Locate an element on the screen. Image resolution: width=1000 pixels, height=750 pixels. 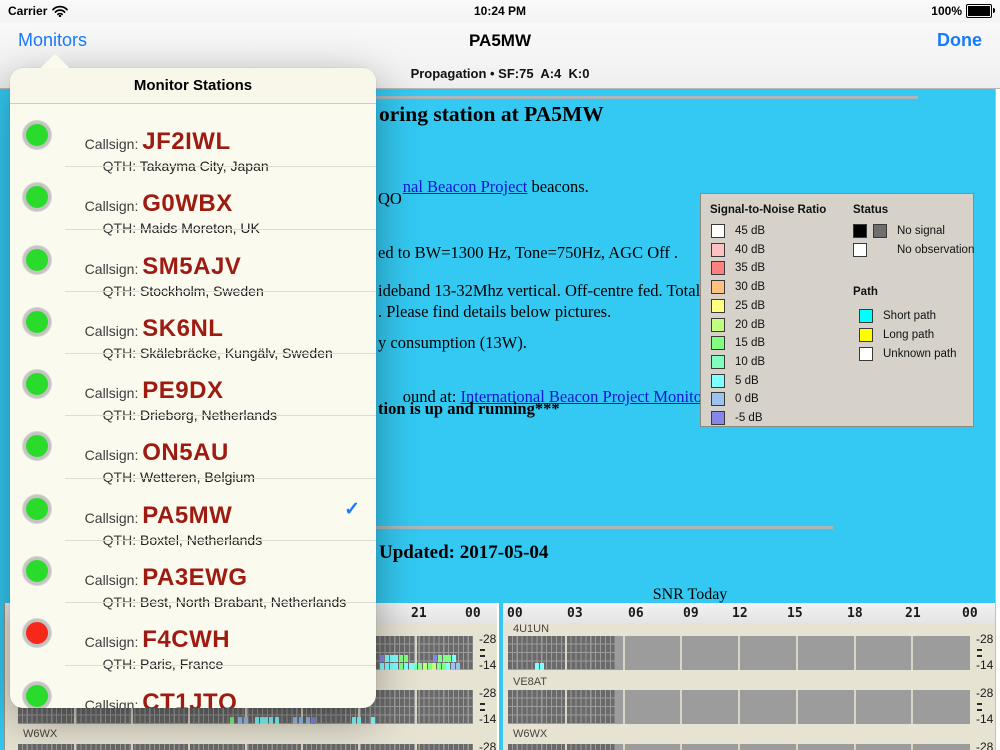
snr-today-title: SNR Today is located at coordinates (690, 594).